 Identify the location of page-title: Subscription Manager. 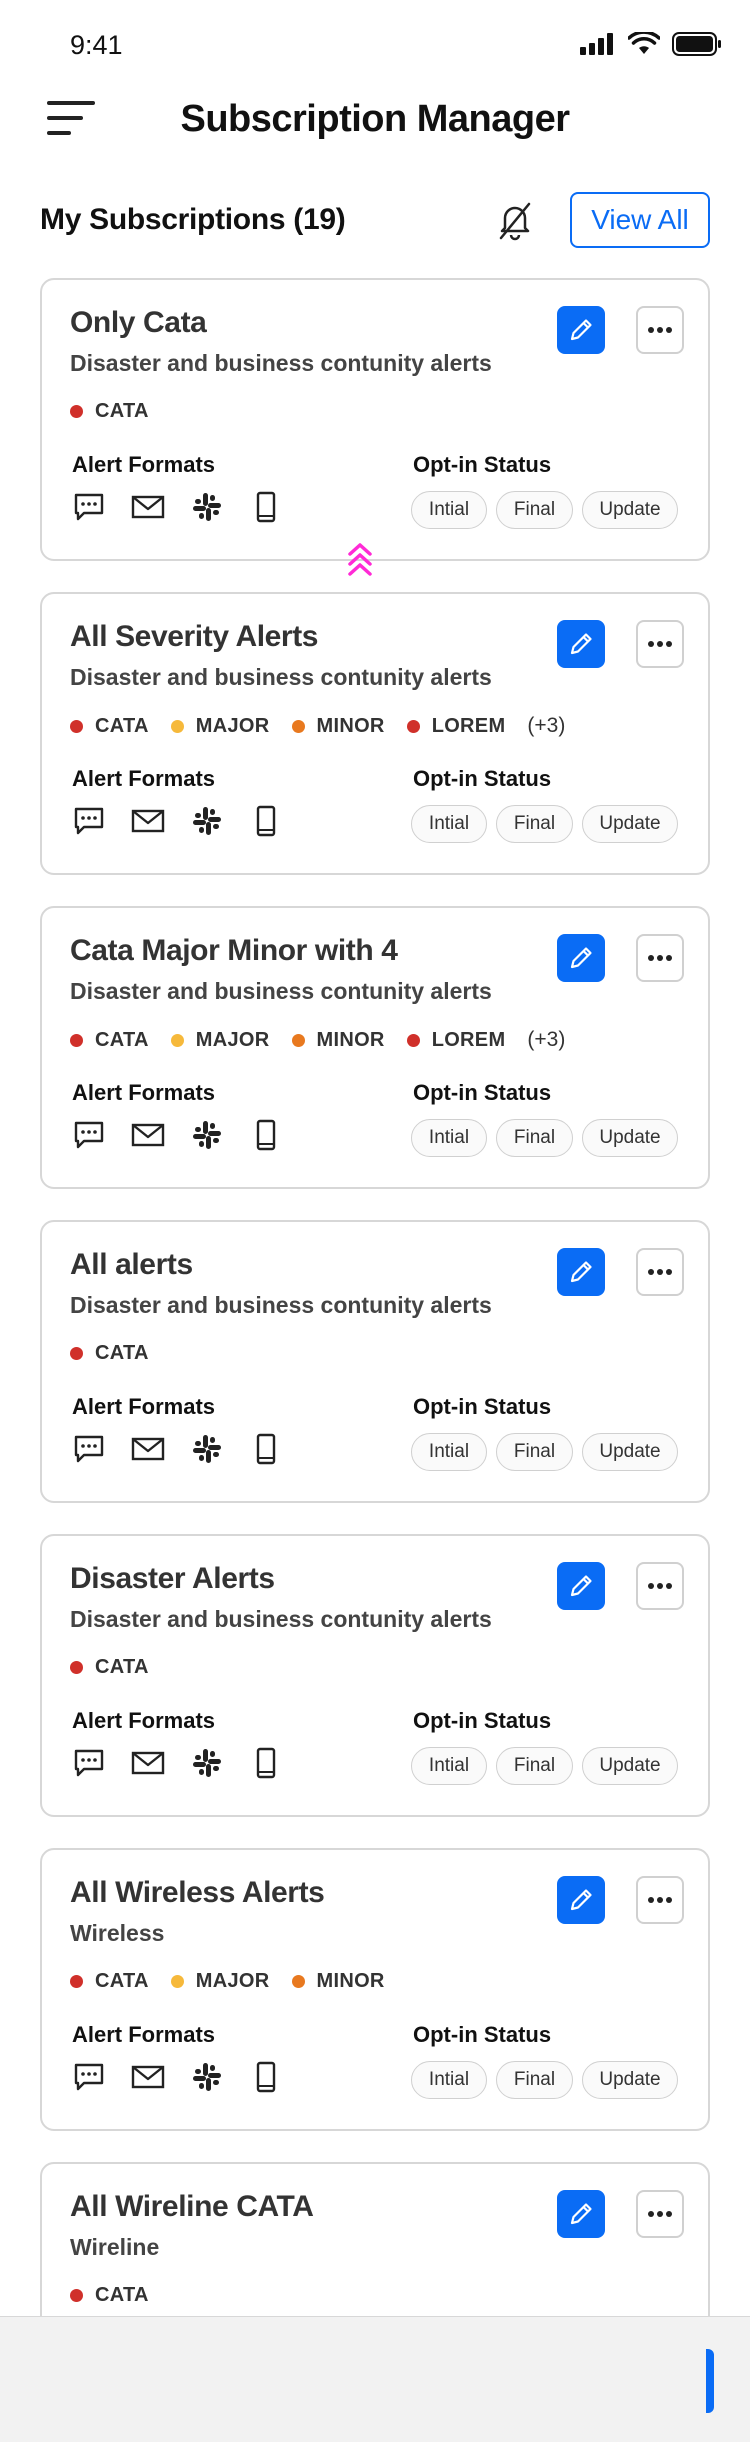
(375, 119).